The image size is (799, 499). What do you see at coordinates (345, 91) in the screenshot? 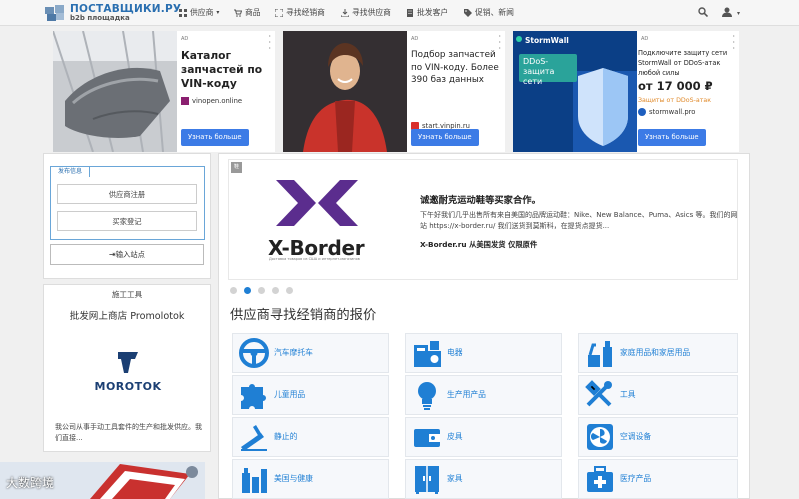
I see `ad-image-mechanic` at bounding box center [345, 91].